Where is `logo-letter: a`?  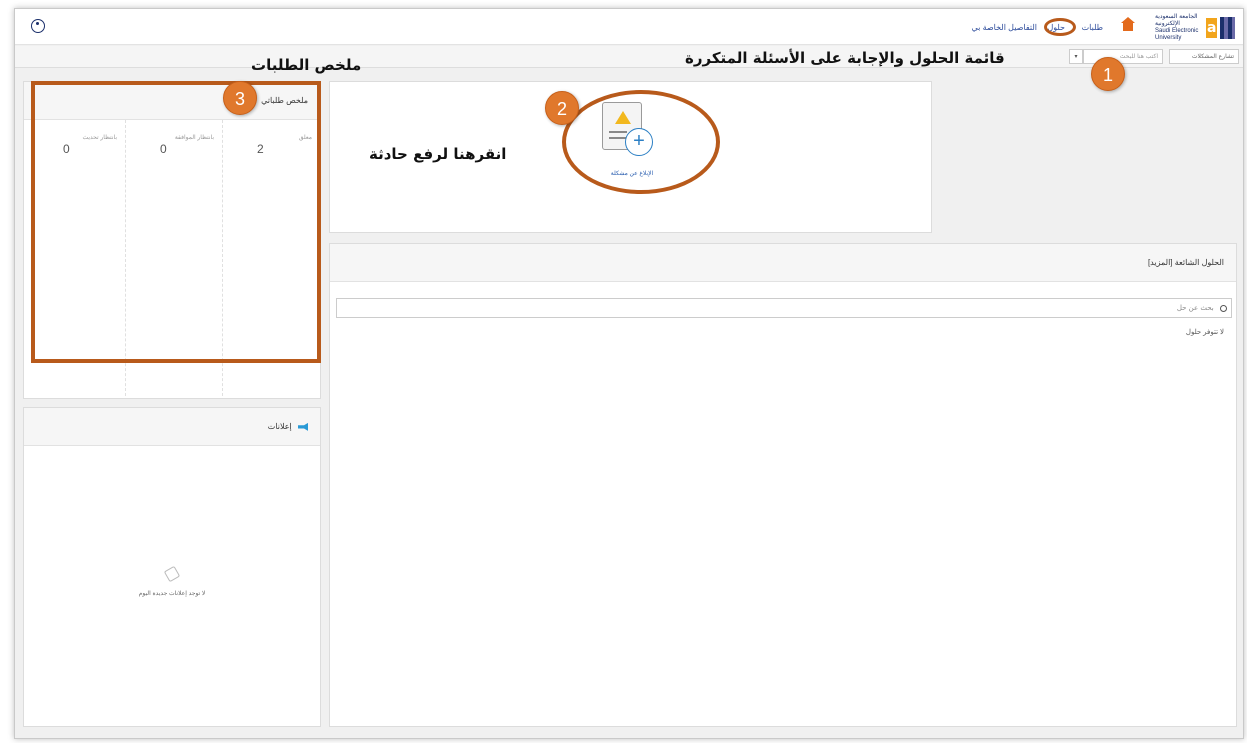 logo-letter: a is located at coordinates (1212, 28).